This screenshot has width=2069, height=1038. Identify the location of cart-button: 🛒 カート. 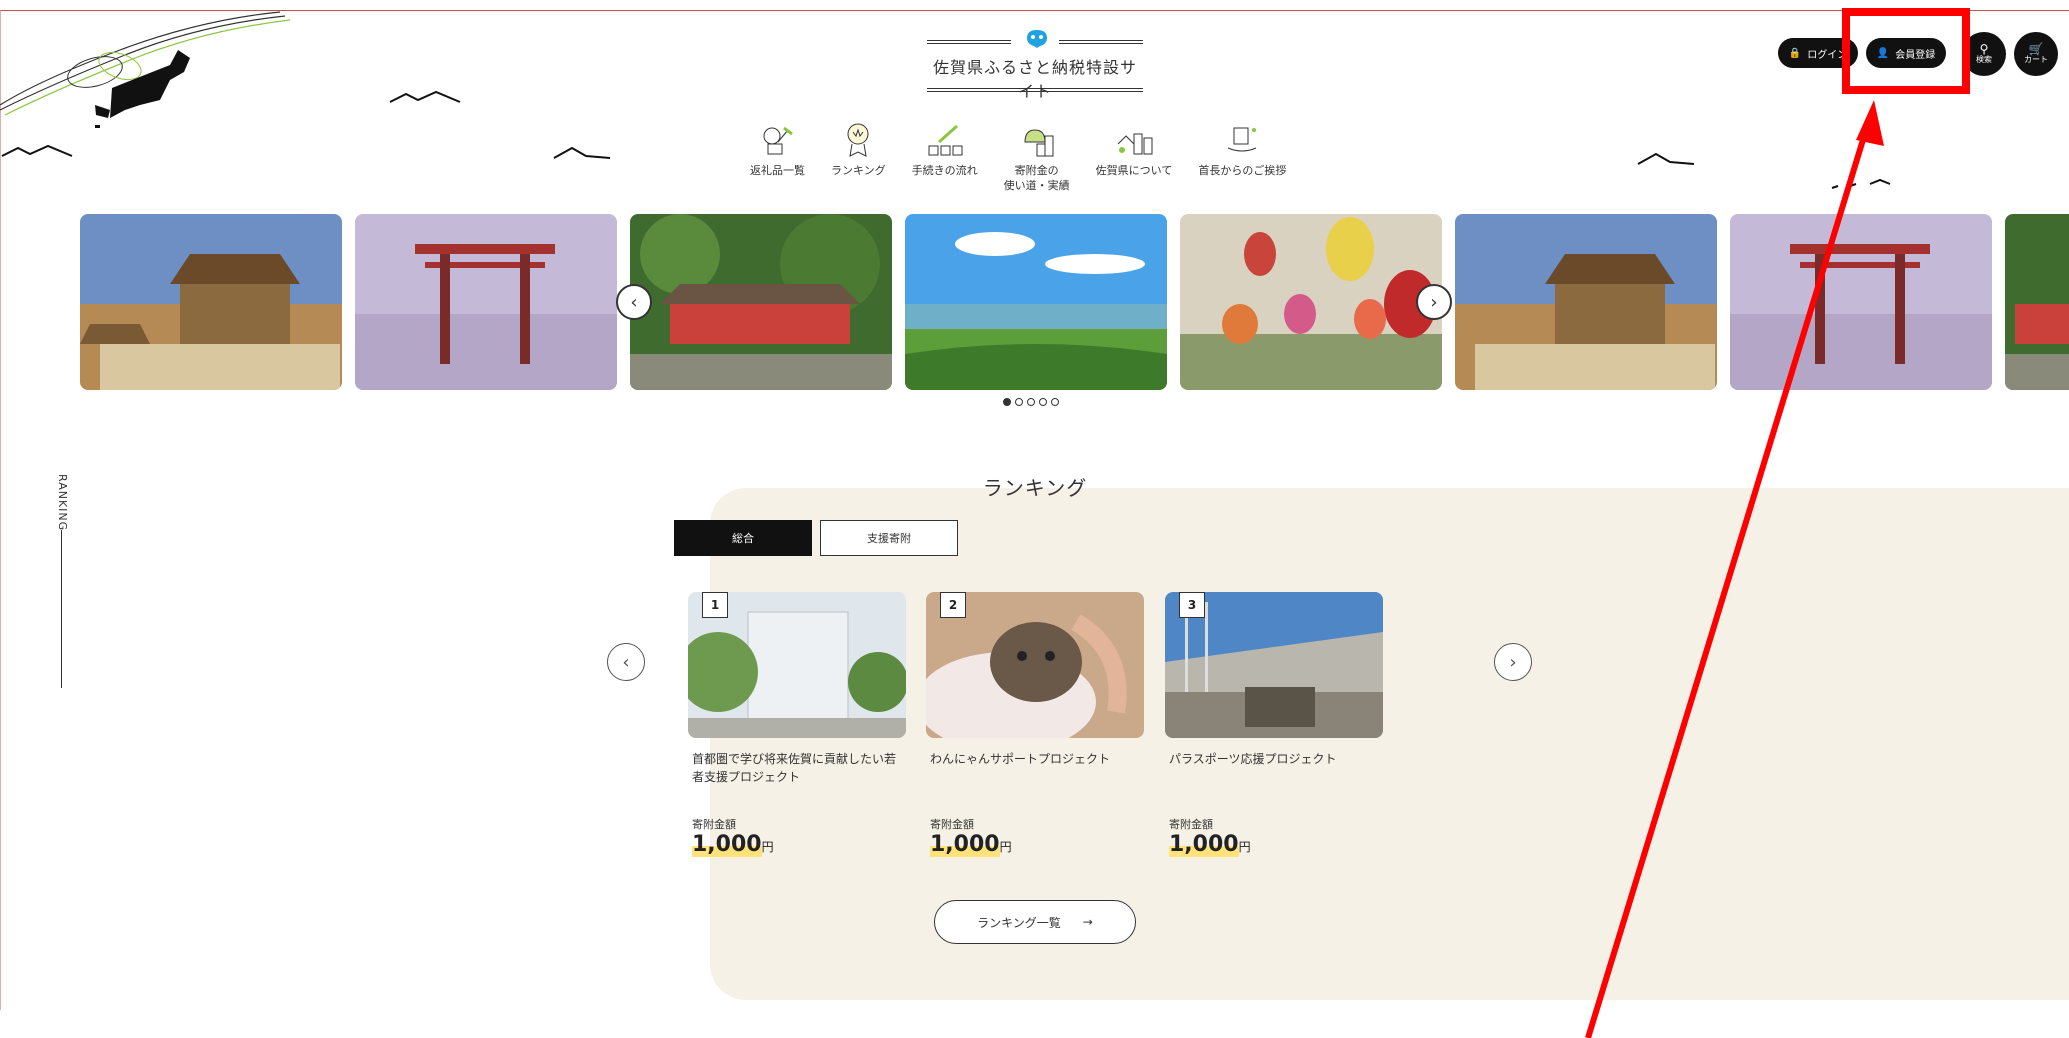
(2036, 54).